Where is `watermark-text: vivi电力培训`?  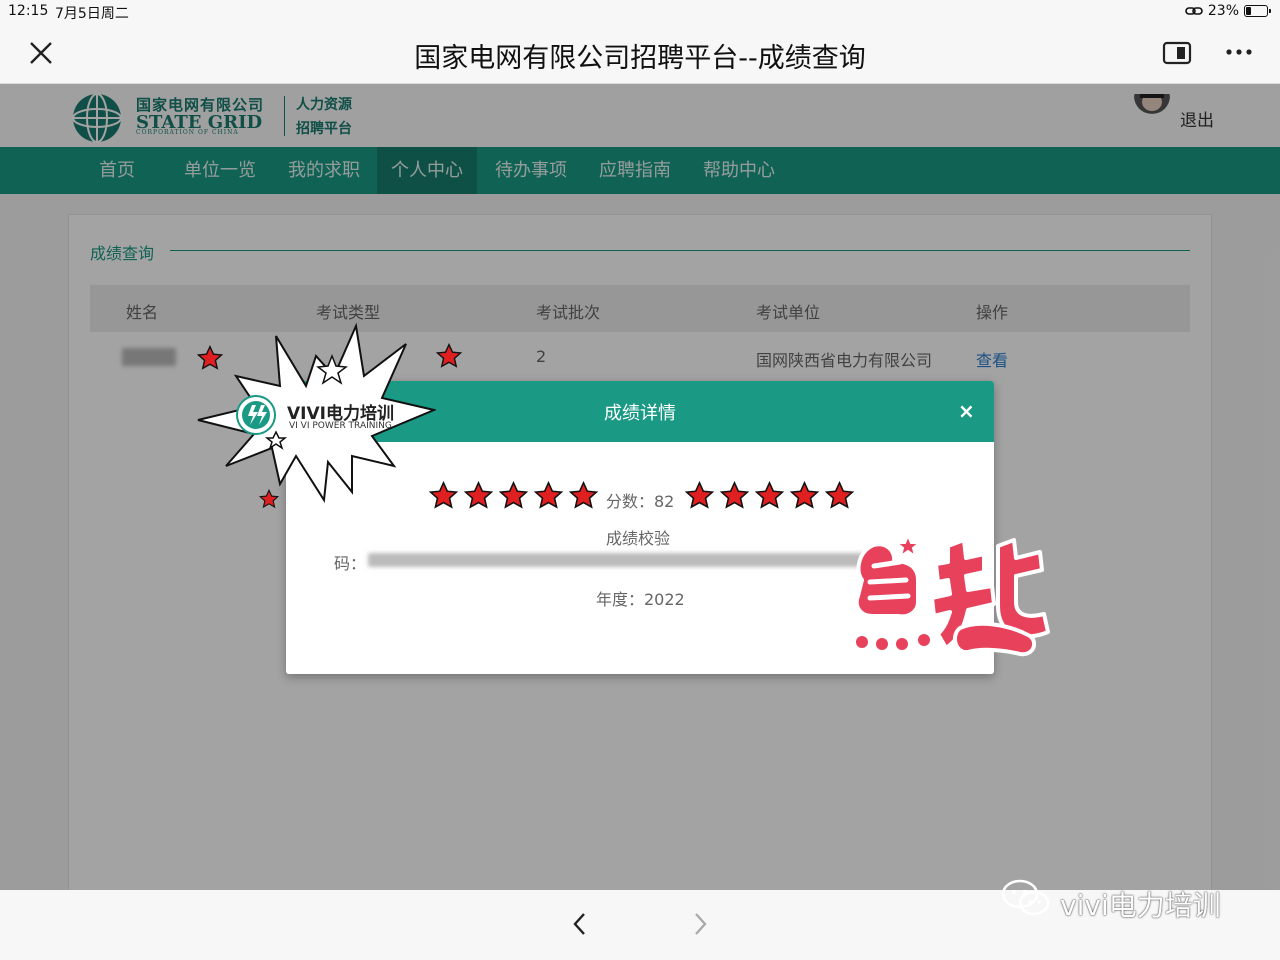 watermark-text: vivi电力培训 is located at coordinates (1140, 905).